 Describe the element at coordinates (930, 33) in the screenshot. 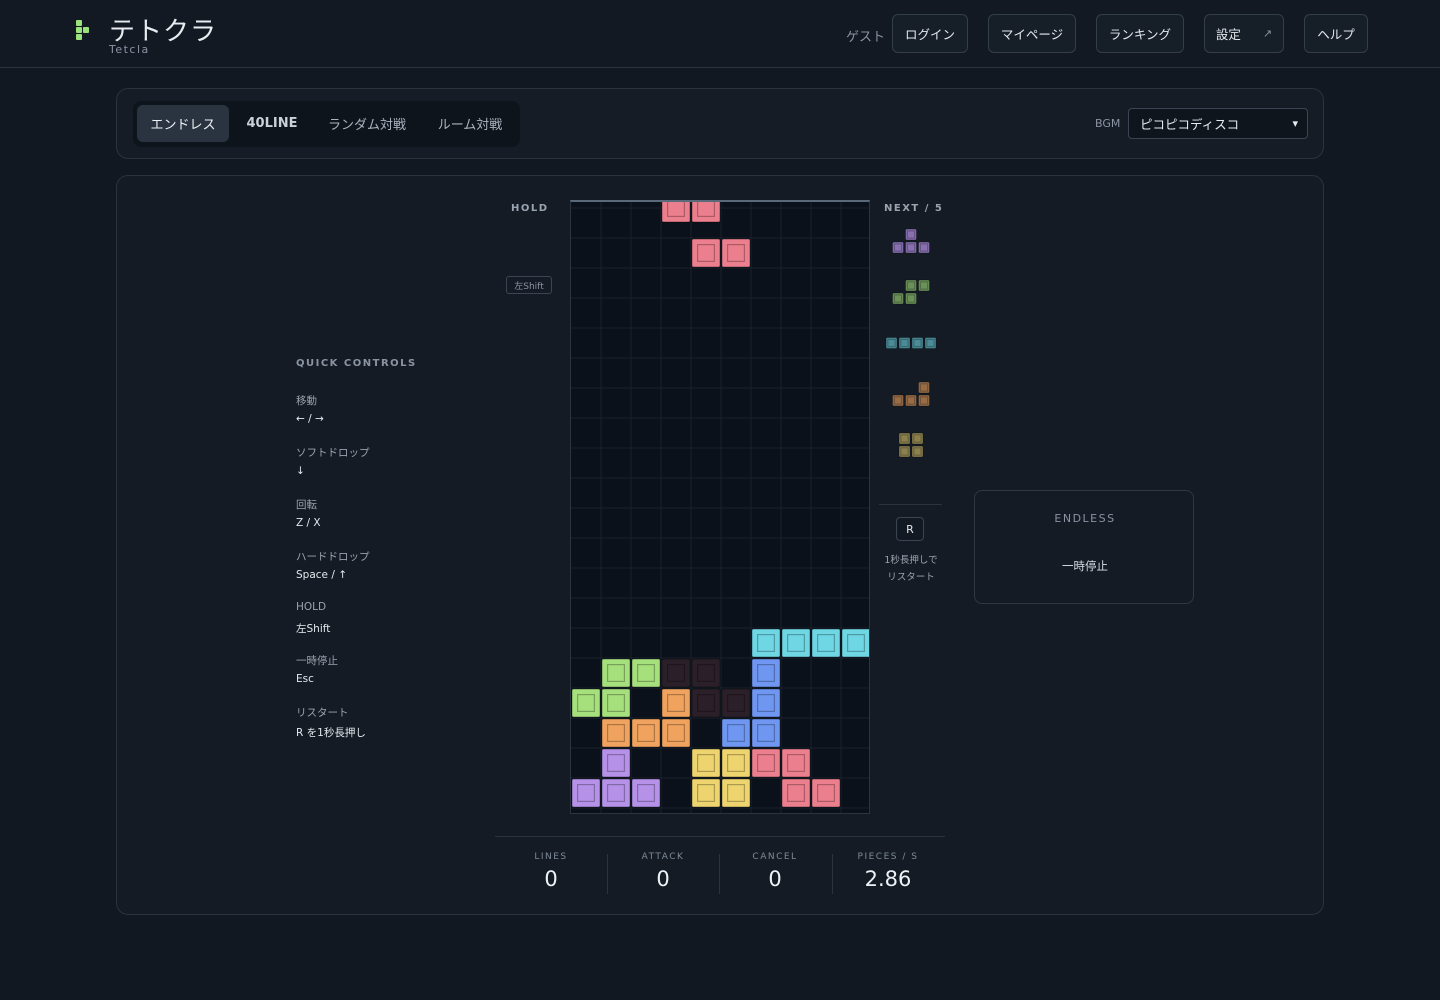

I see `login-button: ログイン` at that location.